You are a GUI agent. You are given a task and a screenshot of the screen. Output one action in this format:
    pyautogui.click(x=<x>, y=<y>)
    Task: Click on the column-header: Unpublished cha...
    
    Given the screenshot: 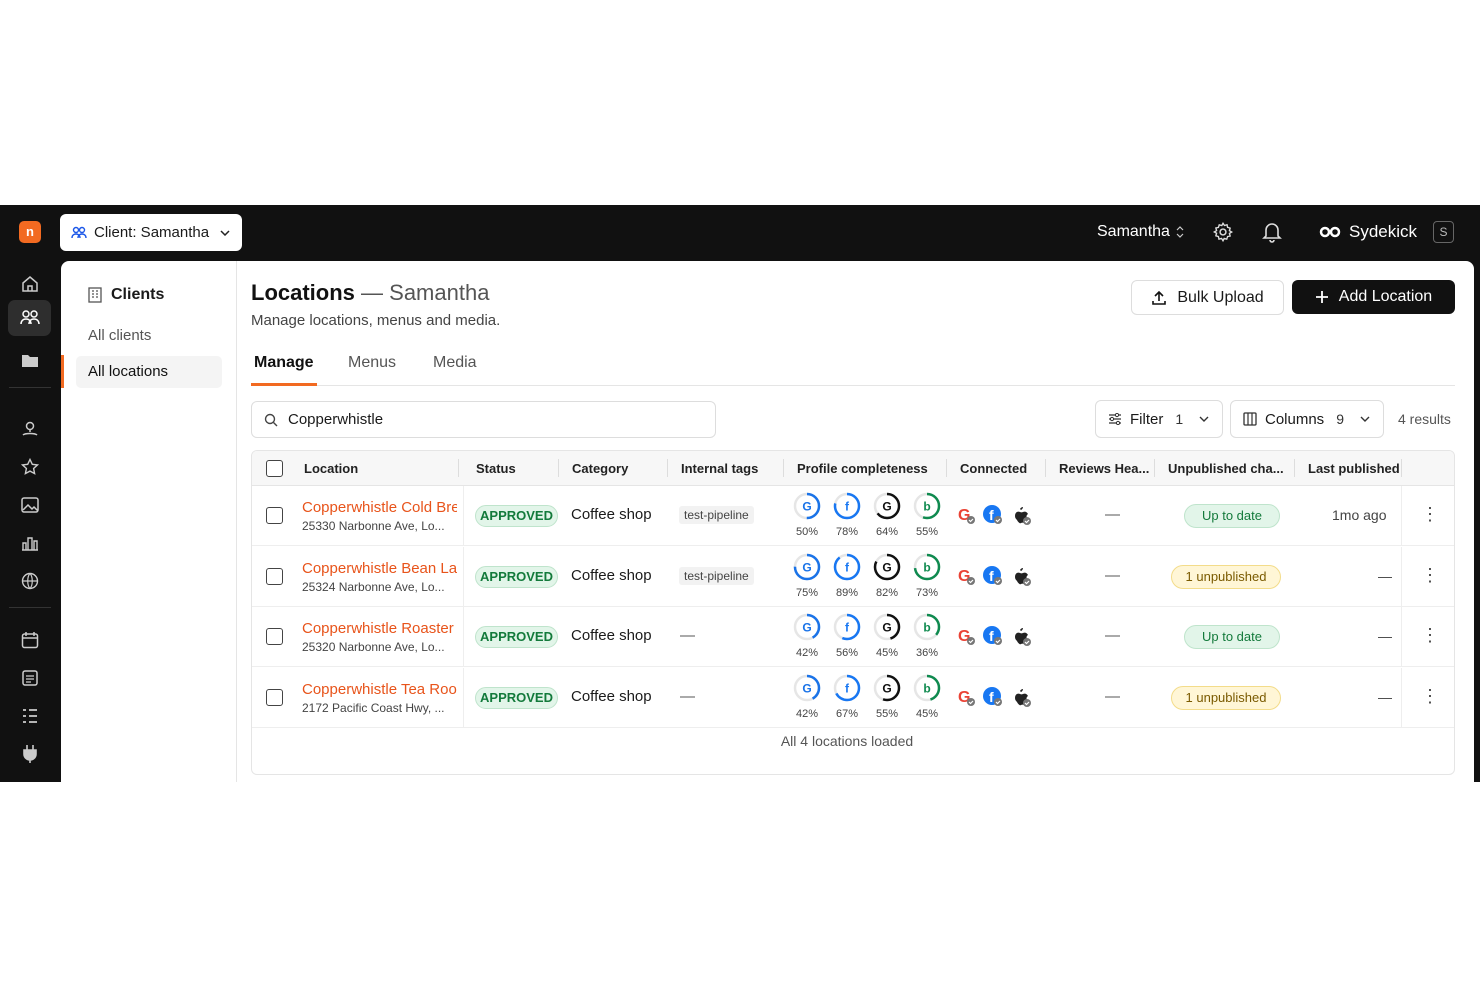 What is the action you would take?
    pyautogui.click(x=1226, y=468)
    